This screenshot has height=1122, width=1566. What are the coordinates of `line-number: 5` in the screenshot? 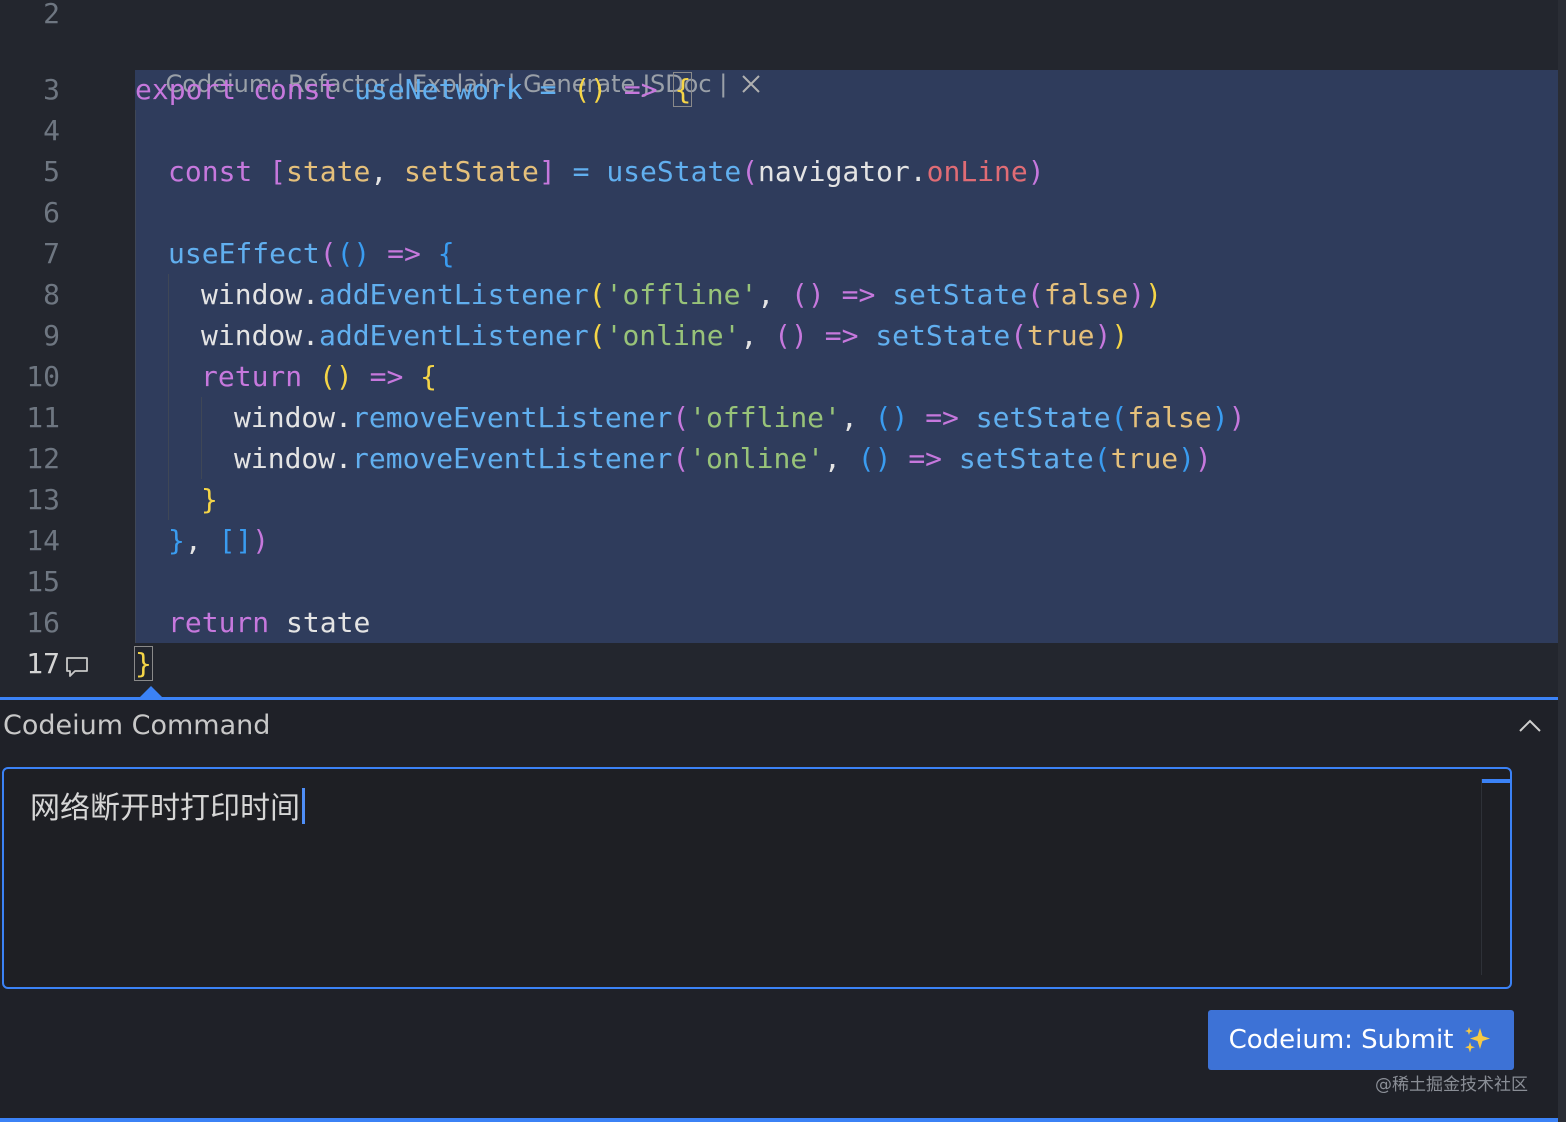 It's located at (51, 171).